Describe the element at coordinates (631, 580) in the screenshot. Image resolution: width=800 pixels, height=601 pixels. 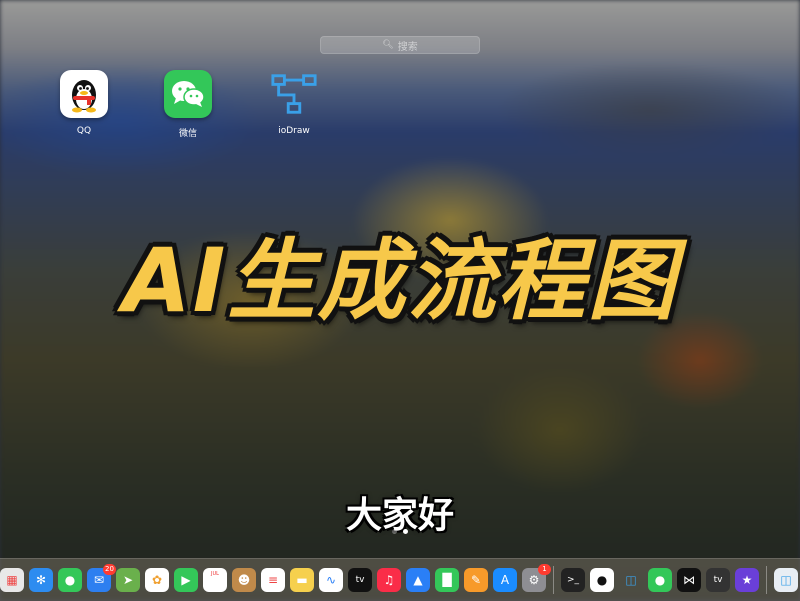
I see `iodraw-icon: ◫` at that location.